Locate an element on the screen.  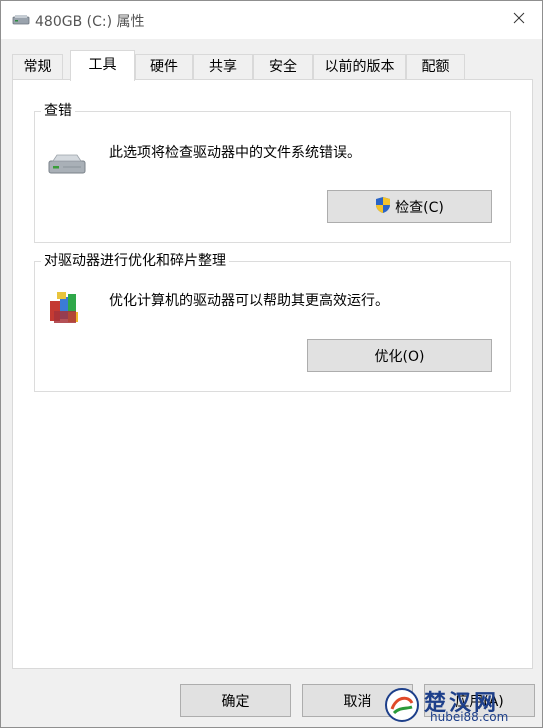
window-title: 480GB (C:) 属性 is located at coordinates (90, 22).